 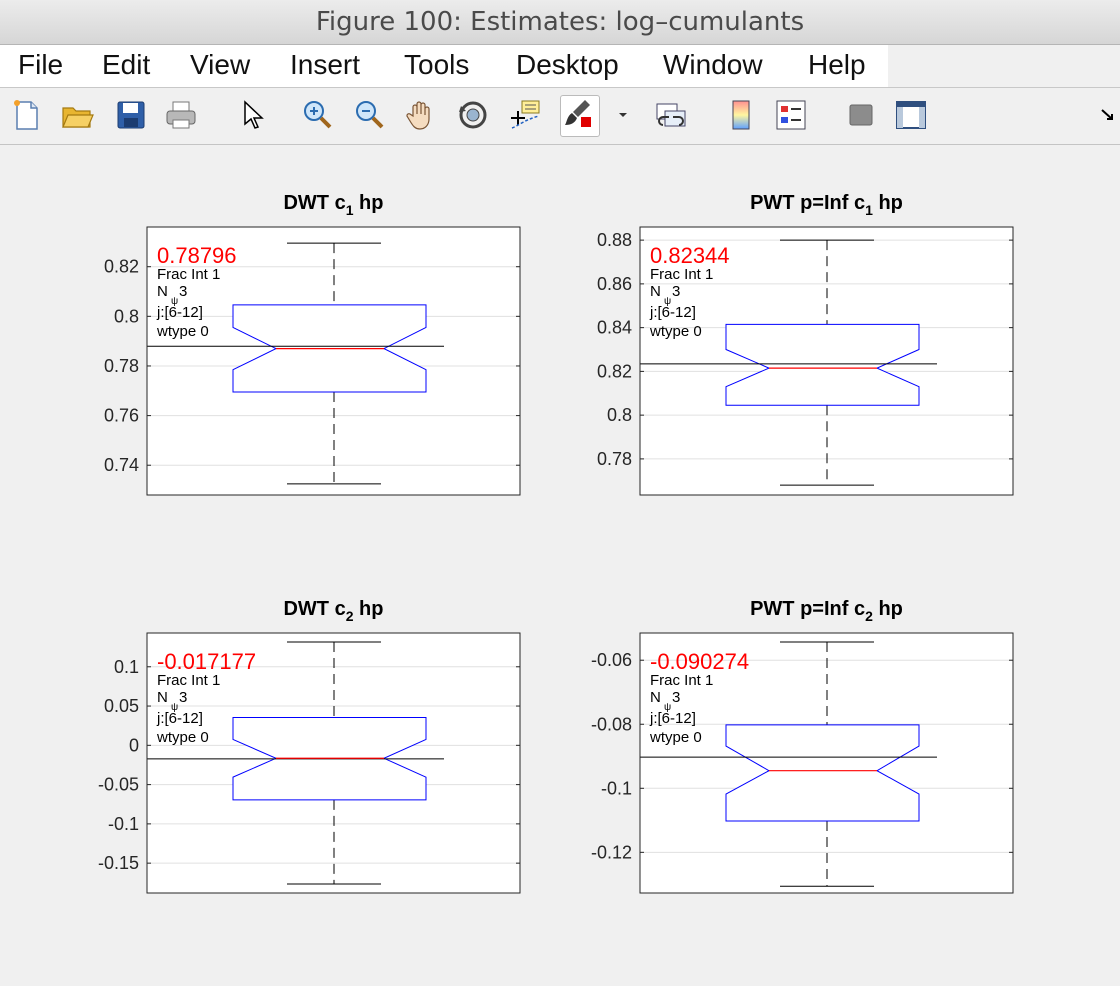 I want to click on save-icon, so click(x=131, y=115).